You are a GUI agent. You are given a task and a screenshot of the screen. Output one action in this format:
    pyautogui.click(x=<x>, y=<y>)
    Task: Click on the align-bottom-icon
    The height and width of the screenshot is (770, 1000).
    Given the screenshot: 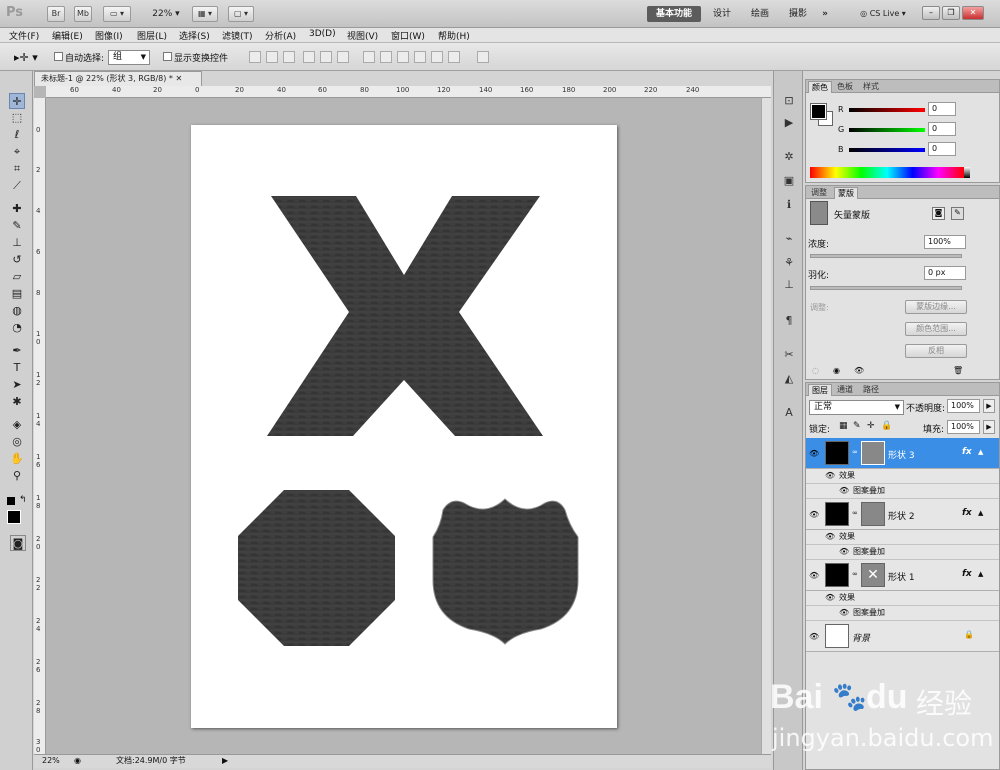 What is the action you would take?
    pyautogui.click(x=289, y=57)
    